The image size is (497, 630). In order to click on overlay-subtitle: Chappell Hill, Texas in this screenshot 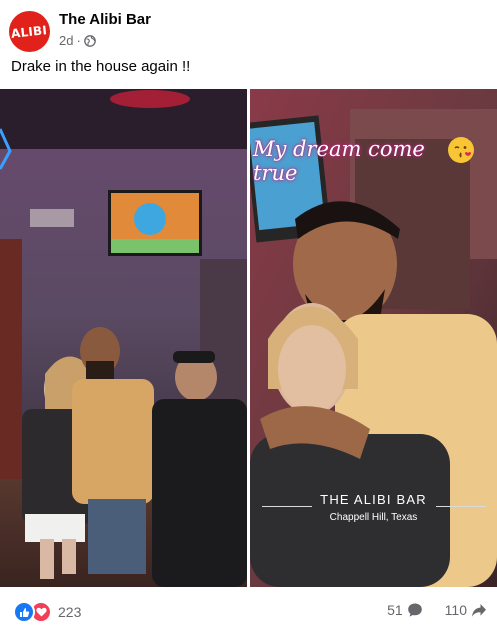, I will do `click(373, 517)`.